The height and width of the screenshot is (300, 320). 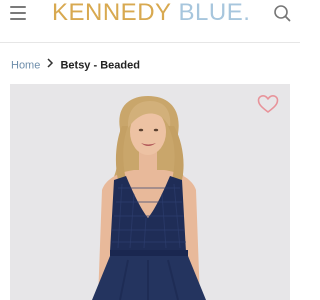 I want to click on brand-logo-word-kennedy: KENNEDY, so click(x=112, y=13).